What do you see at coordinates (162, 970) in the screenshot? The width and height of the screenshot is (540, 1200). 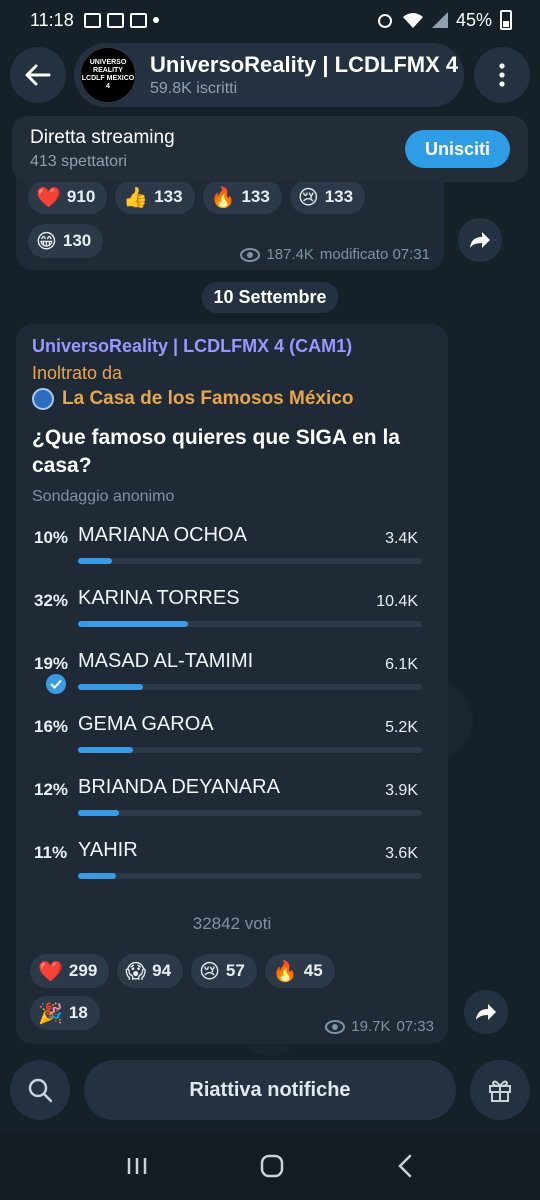 I see `reaction-count: 94` at bounding box center [162, 970].